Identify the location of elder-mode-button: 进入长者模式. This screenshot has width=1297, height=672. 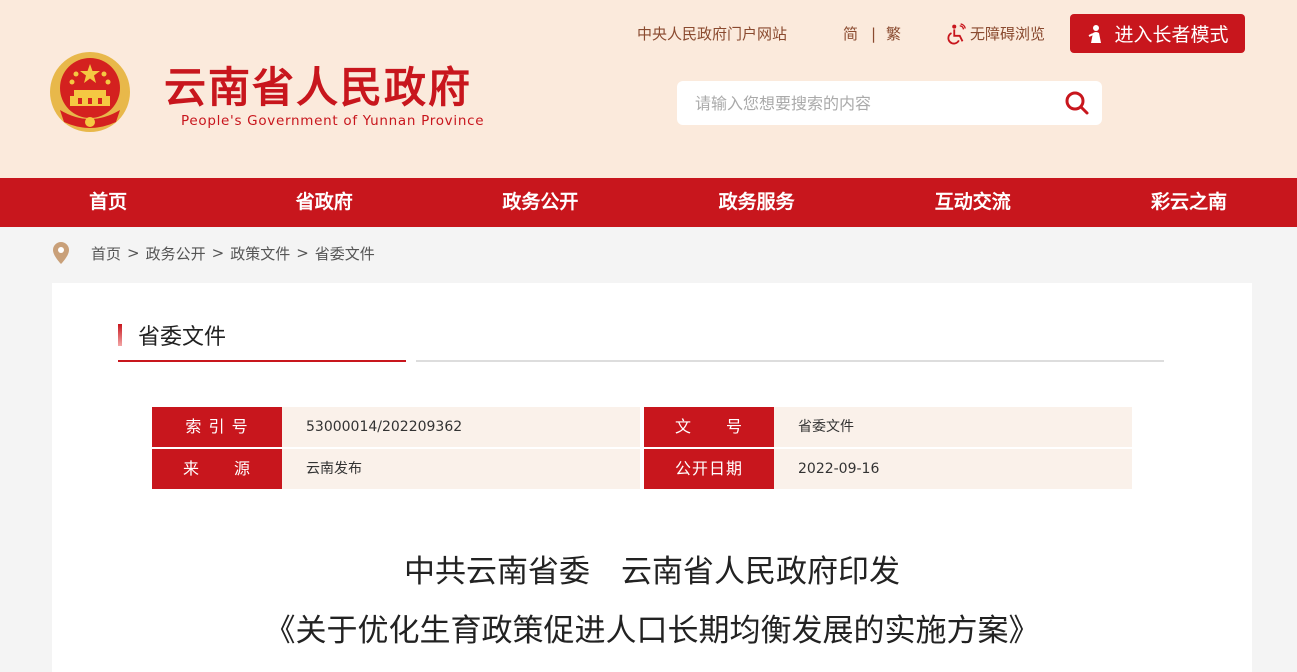
(1157, 33).